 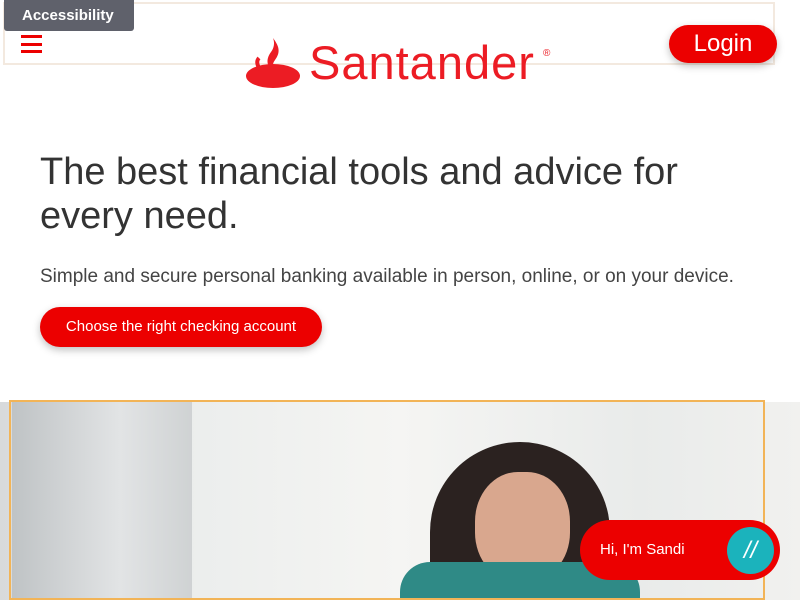 I want to click on hamburger-menu-icon, so click(x=31, y=44).